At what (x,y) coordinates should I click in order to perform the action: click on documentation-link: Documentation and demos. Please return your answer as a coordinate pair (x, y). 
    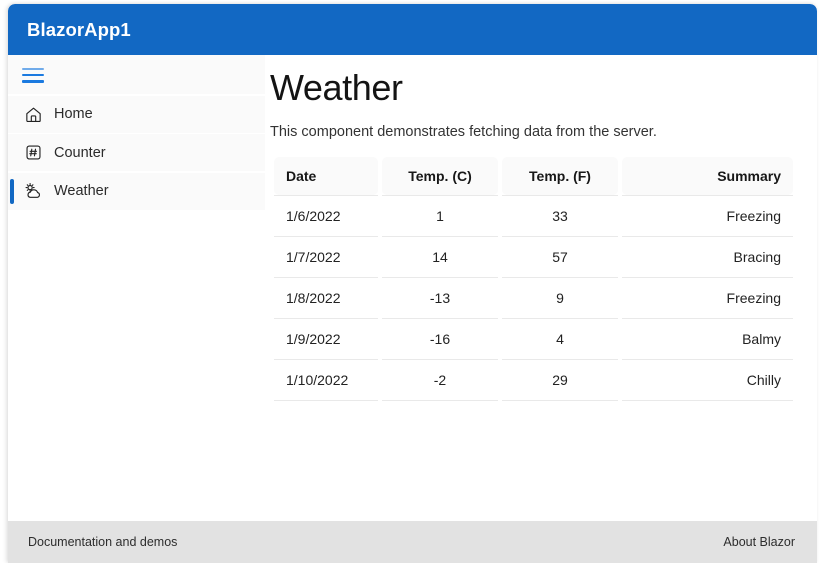
    Looking at the image, I should click on (102, 542).